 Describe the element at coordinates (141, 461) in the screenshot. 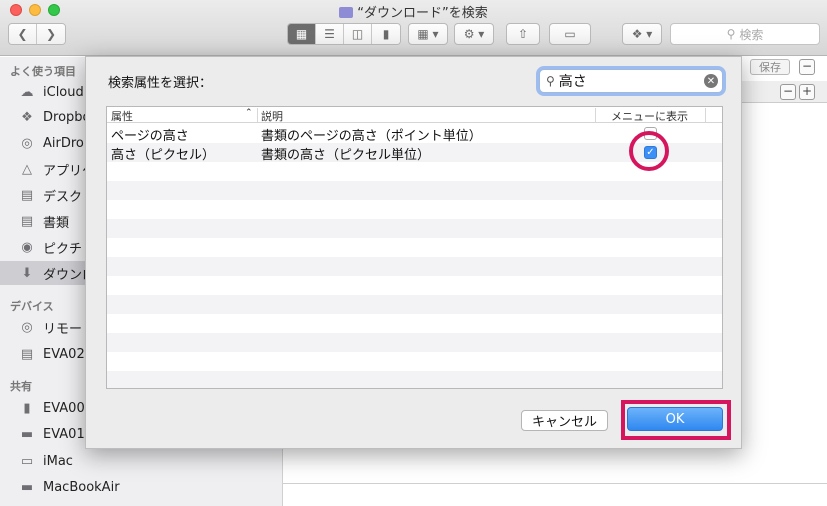

I see `sidebar-item-imac: ▭ iMac` at that location.